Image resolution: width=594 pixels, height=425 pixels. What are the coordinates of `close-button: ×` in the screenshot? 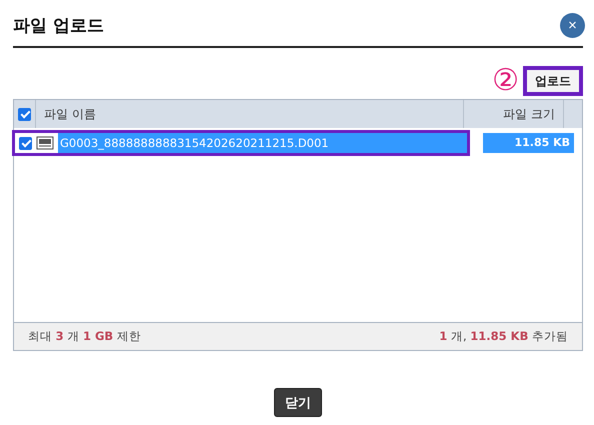 It's located at (572, 25).